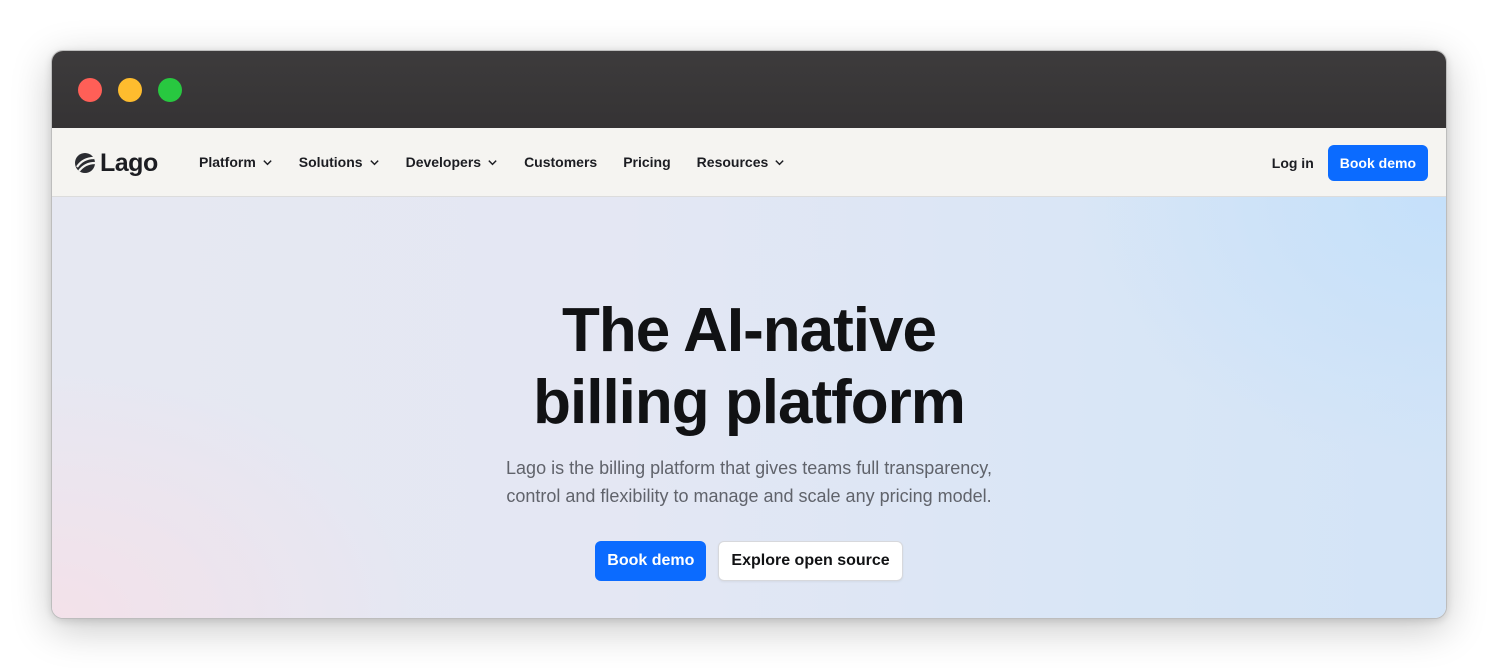 The width and height of the screenshot is (1496, 668). I want to click on zoom-window-button, so click(170, 90).